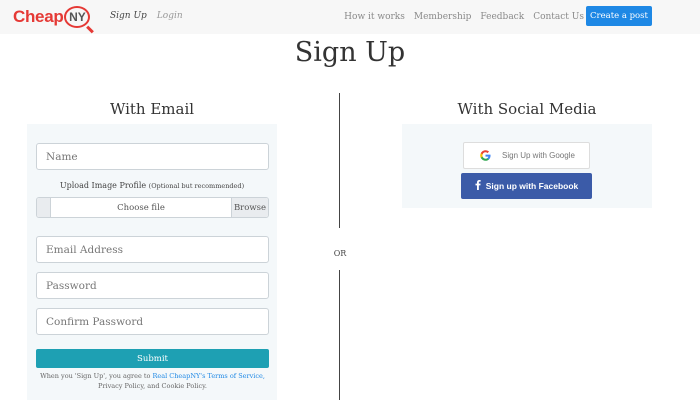 This screenshot has width=700, height=400. I want to click on divider-line-bottom, so click(339, 335).